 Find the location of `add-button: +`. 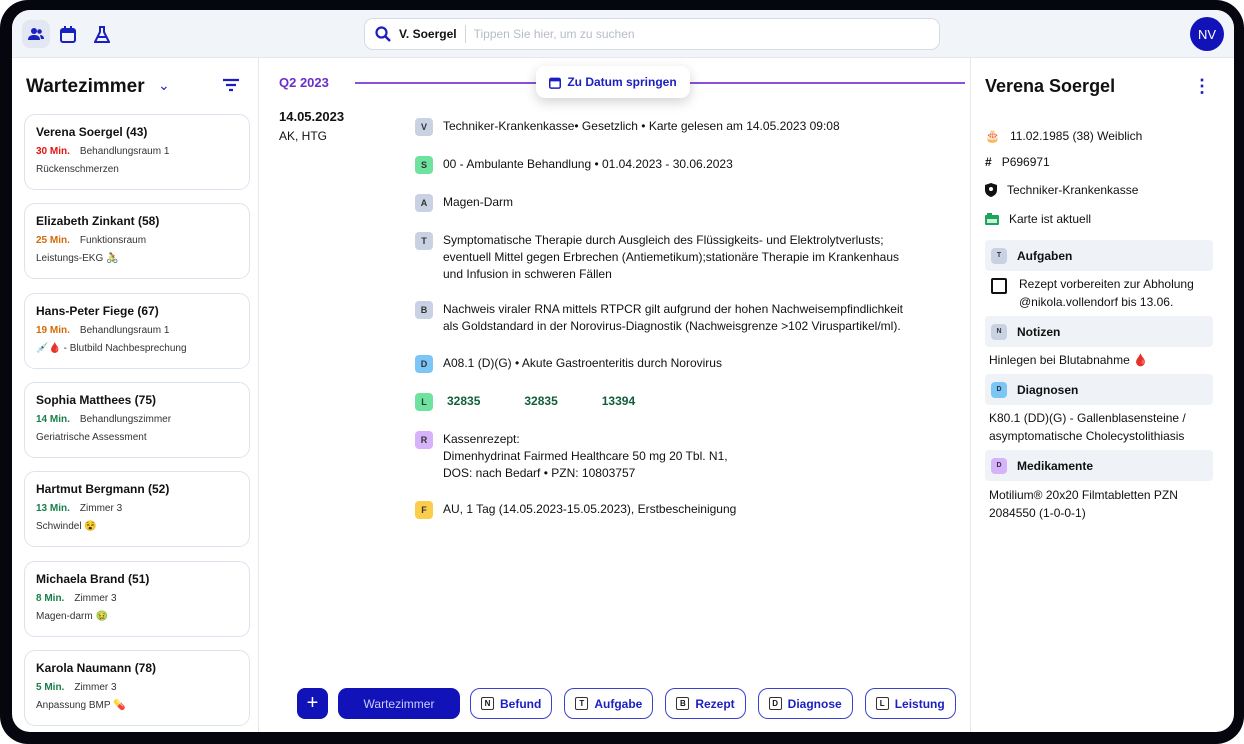

add-button: + is located at coordinates (312, 703).